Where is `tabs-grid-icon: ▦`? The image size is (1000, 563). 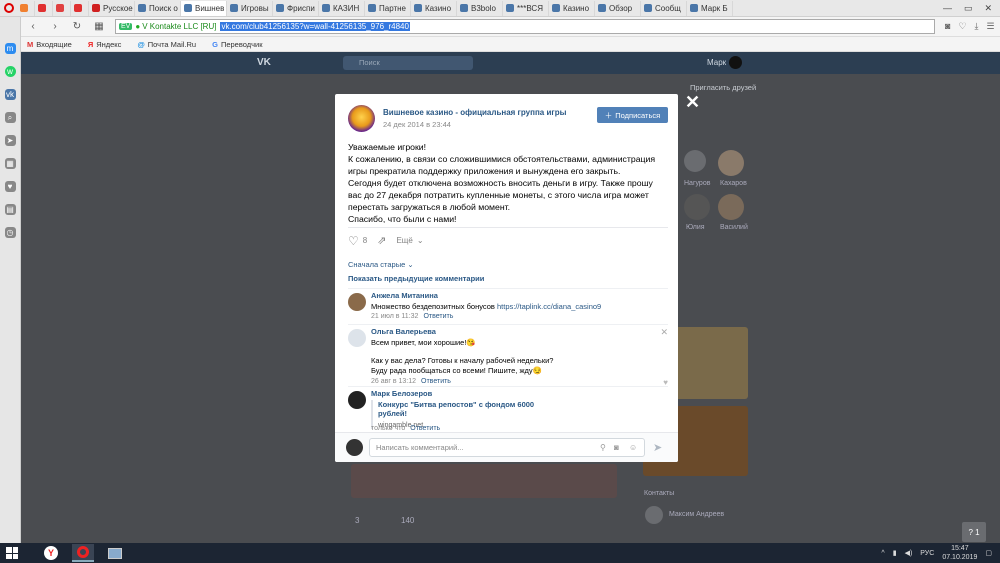 tabs-grid-icon: ▦ is located at coordinates (99, 26).